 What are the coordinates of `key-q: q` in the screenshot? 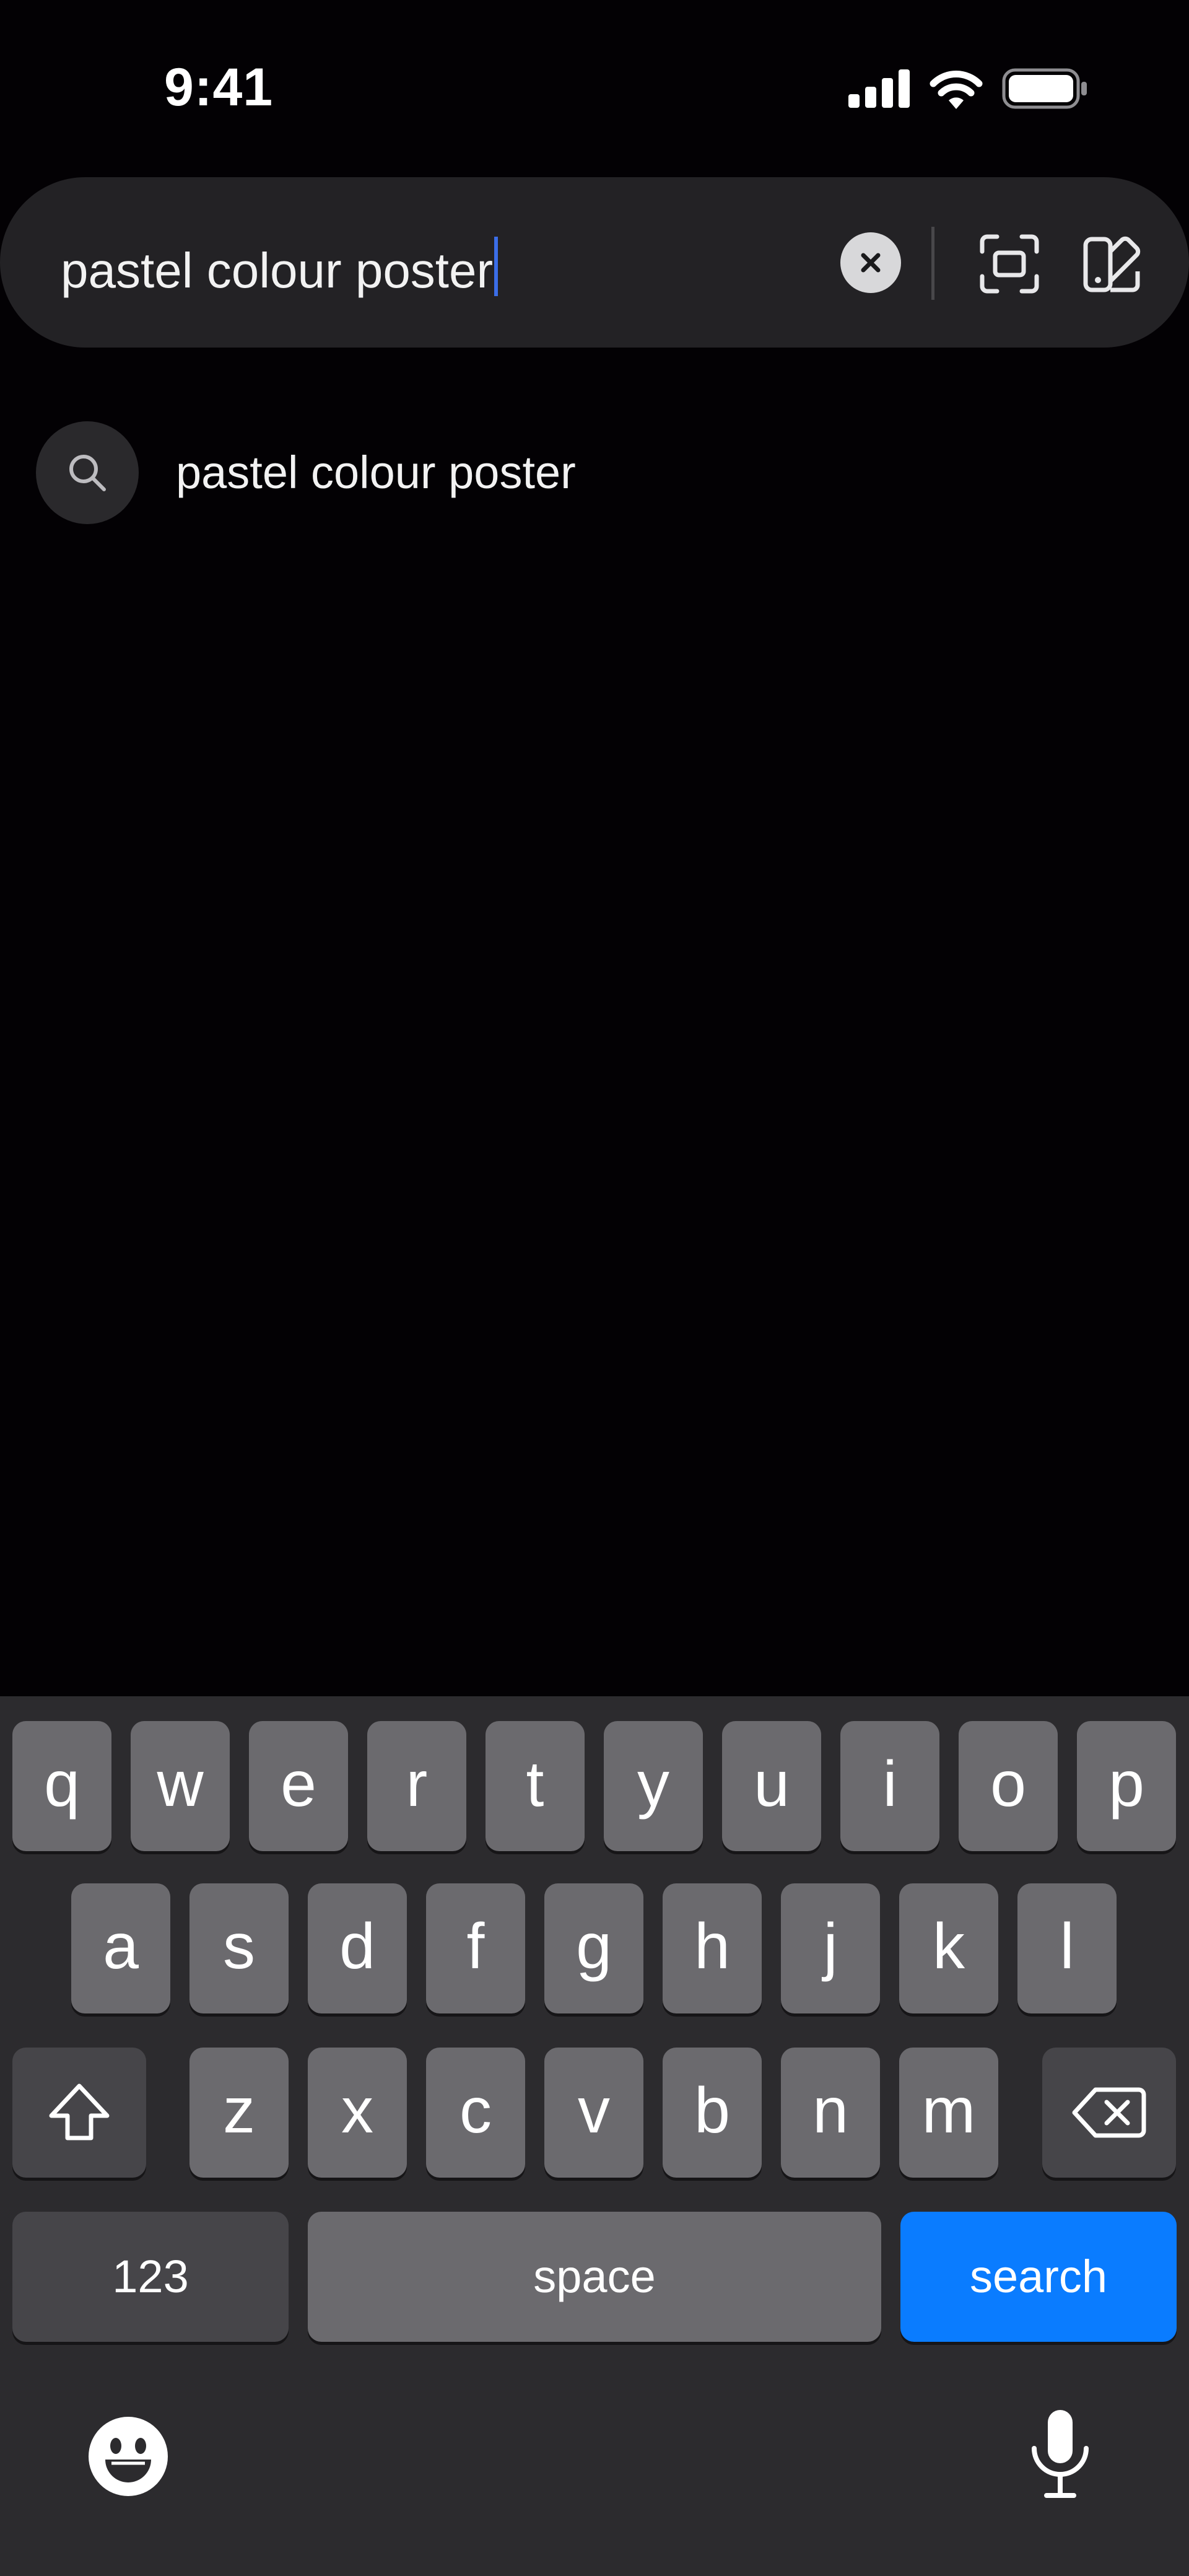 It's located at (61, 1786).